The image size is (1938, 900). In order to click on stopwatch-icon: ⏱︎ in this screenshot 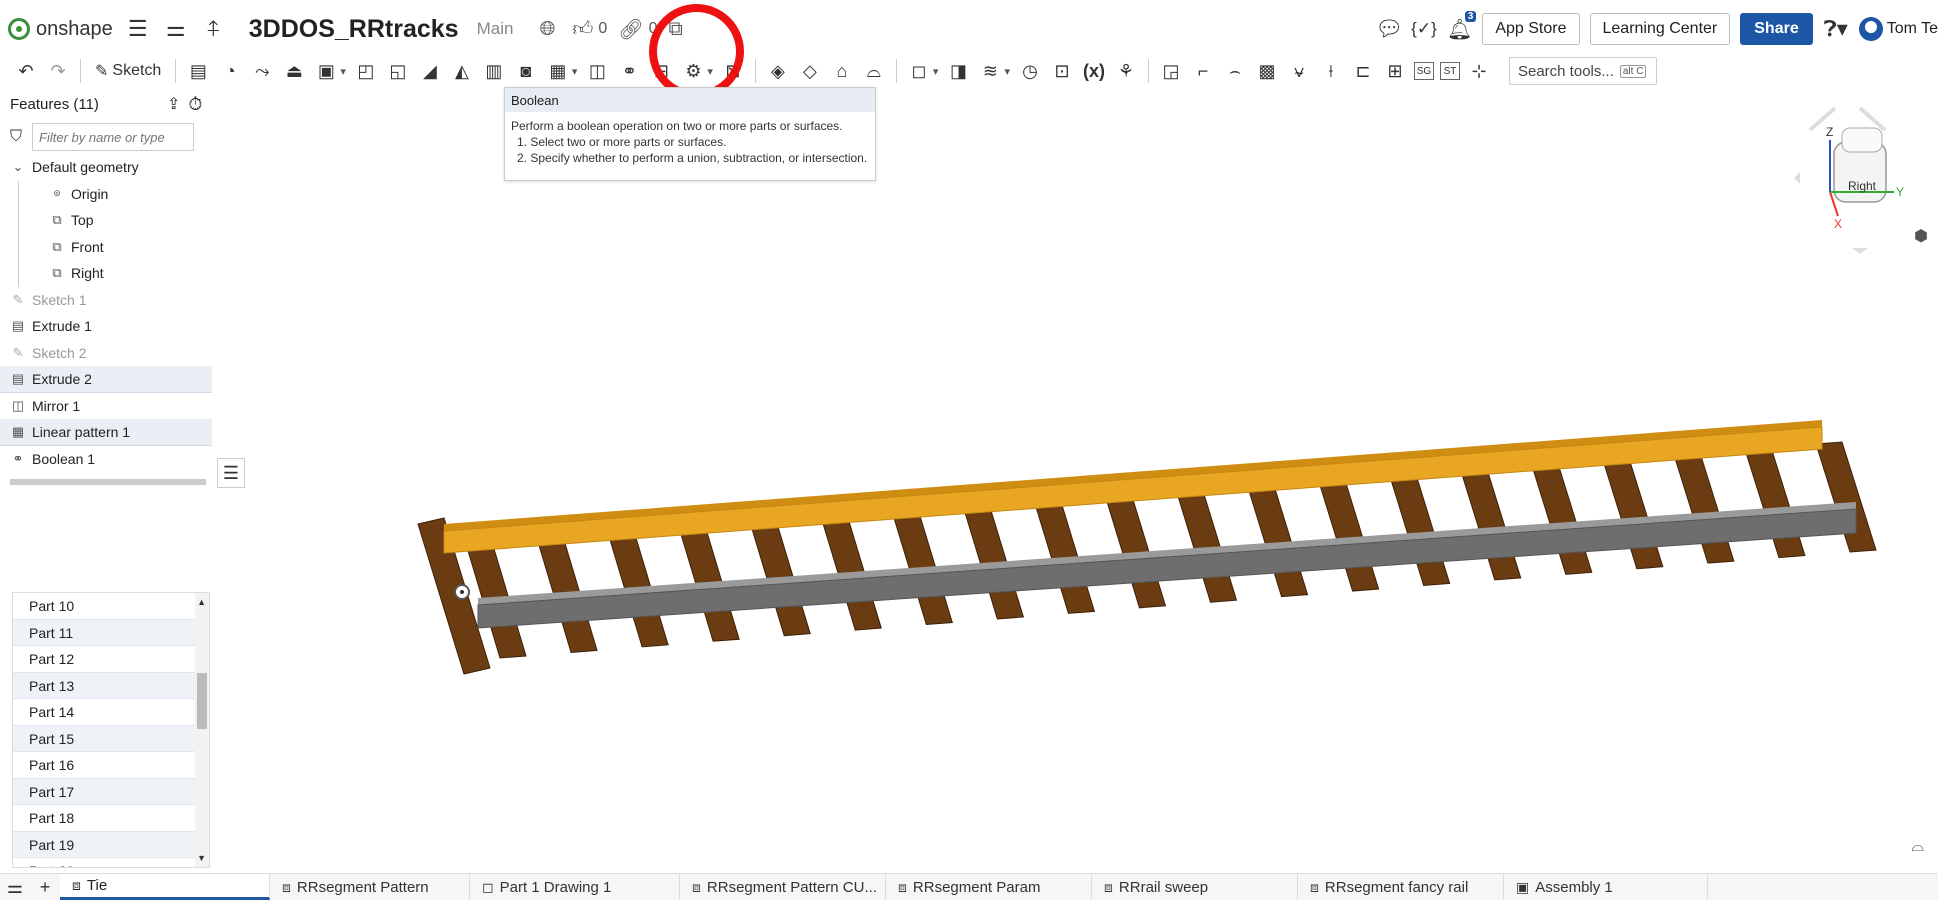, I will do `click(195, 104)`.